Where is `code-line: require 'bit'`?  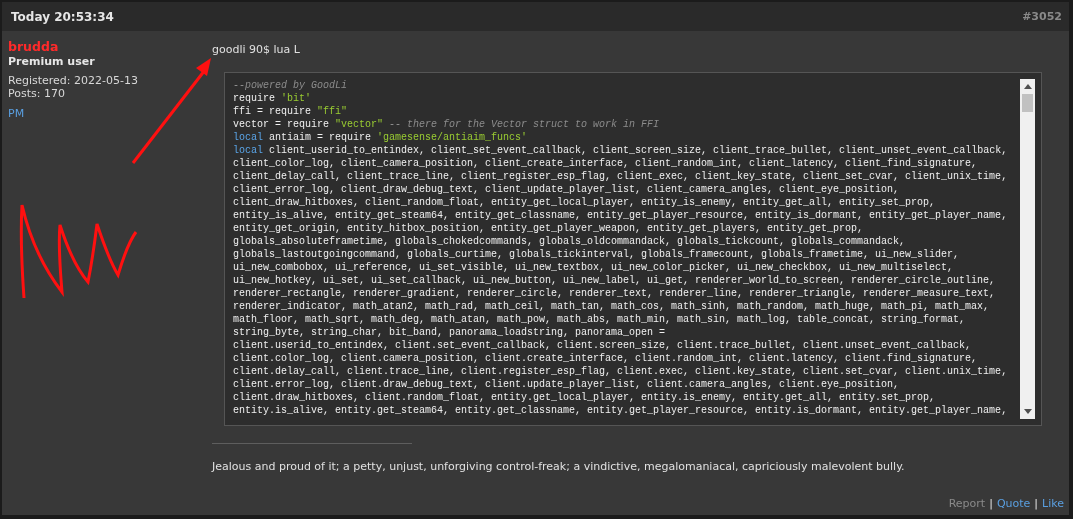 code-line: require 'bit' is located at coordinates (272, 98).